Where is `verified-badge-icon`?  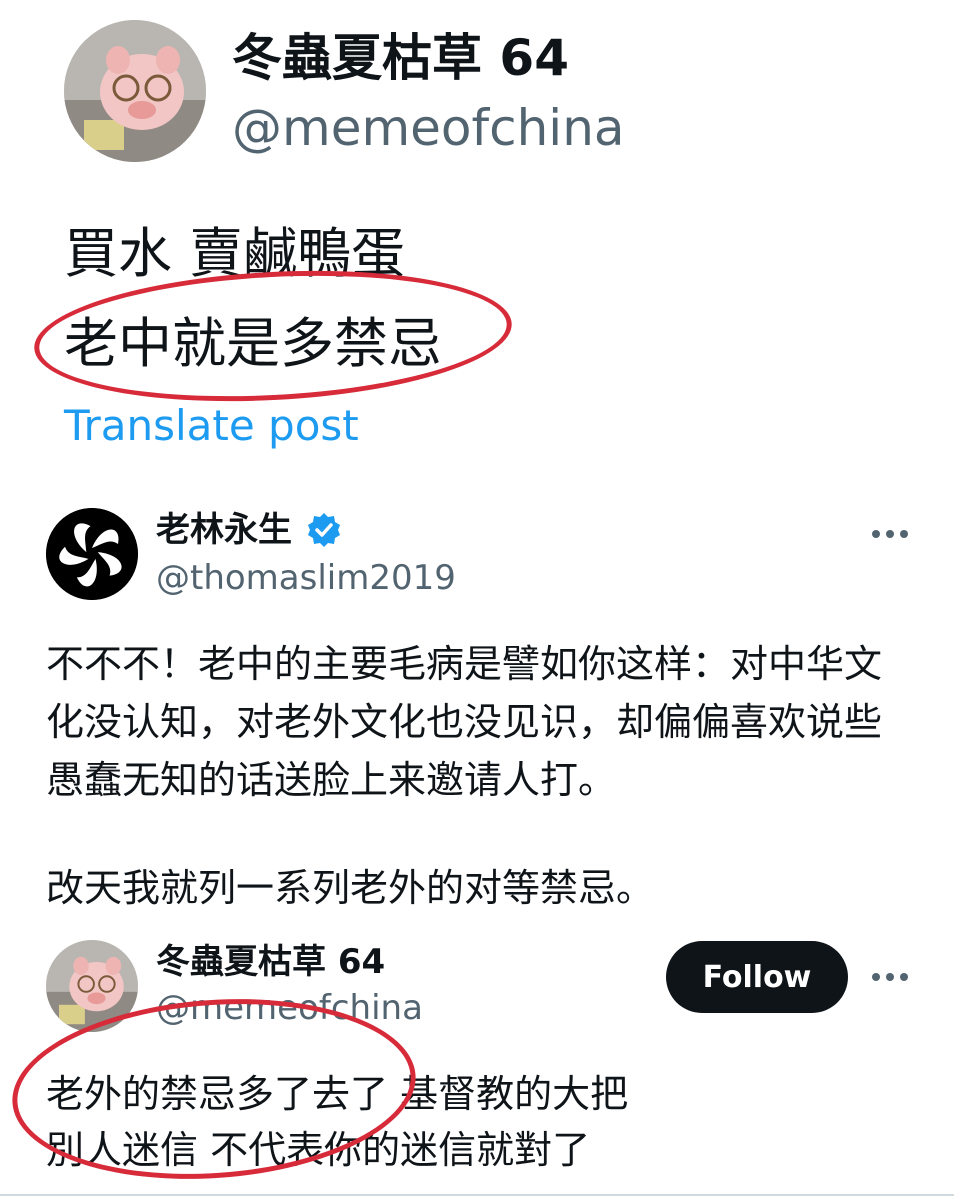 verified-badge-icon is located at coordinates (324, 530).